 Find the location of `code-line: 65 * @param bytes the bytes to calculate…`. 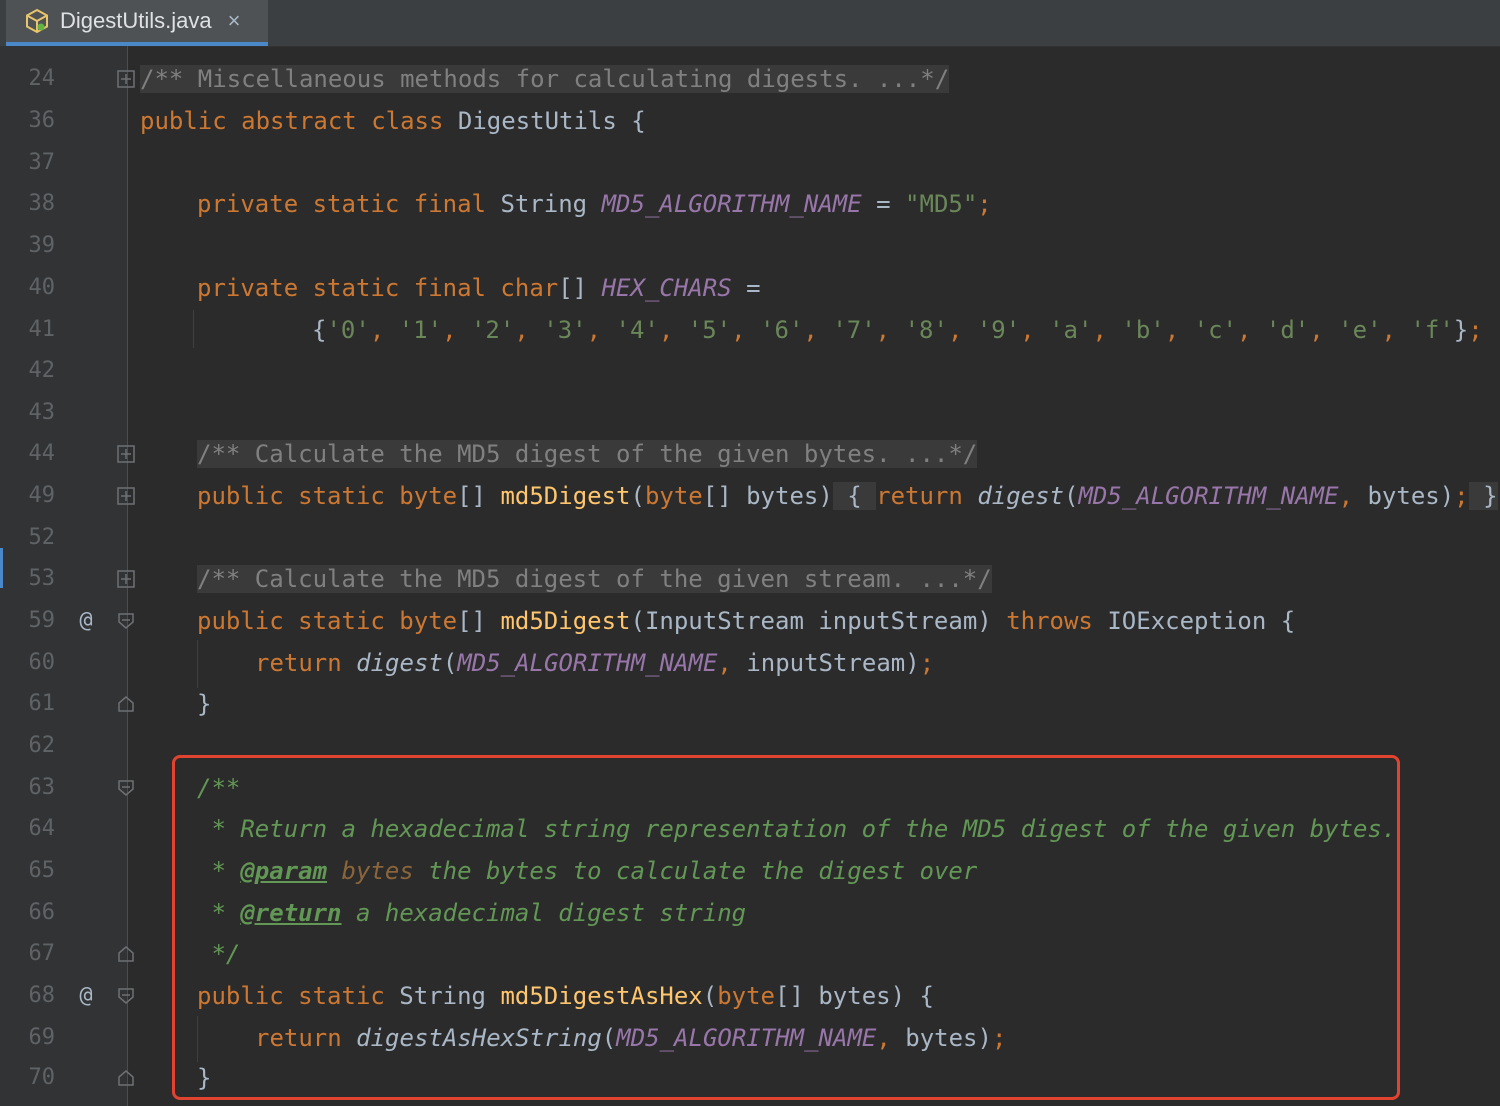

code-line: 65 * @param bytes the bytes to calculate… is located at coordinates (750, 871).